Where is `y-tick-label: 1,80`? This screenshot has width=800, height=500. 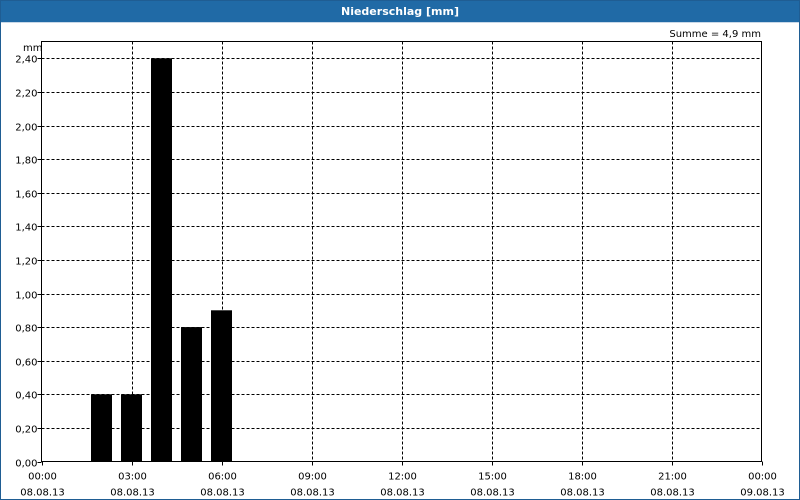
y-tick-label: 1,80 is located at coordinates (26, 161).